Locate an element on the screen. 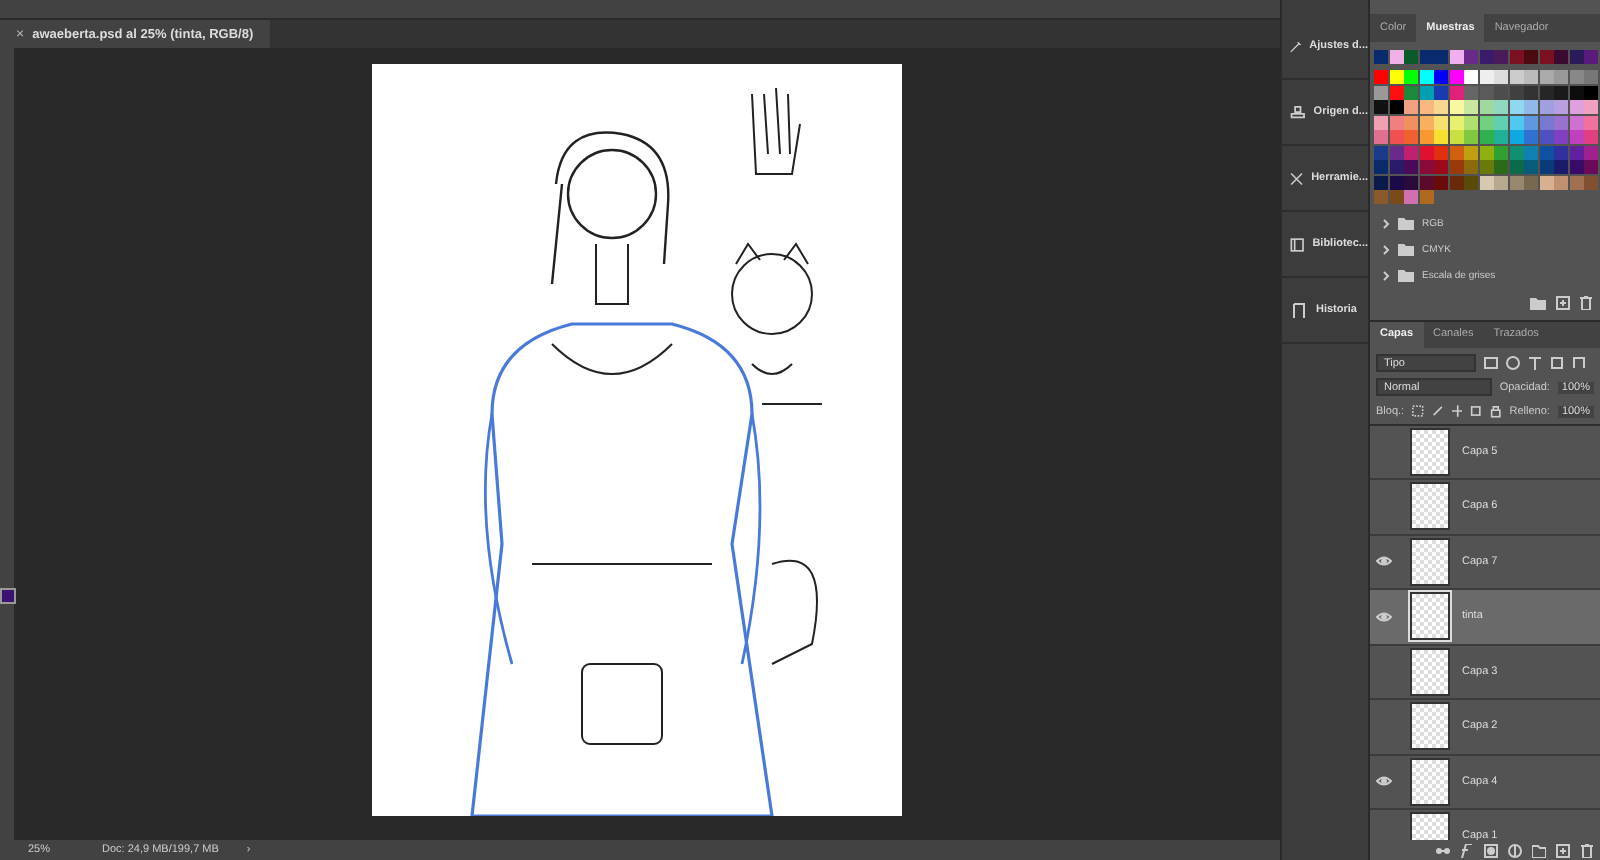 The width and height of the screenshot is (1600, 860). chevron-icon is located at coordinates (1386, 223).